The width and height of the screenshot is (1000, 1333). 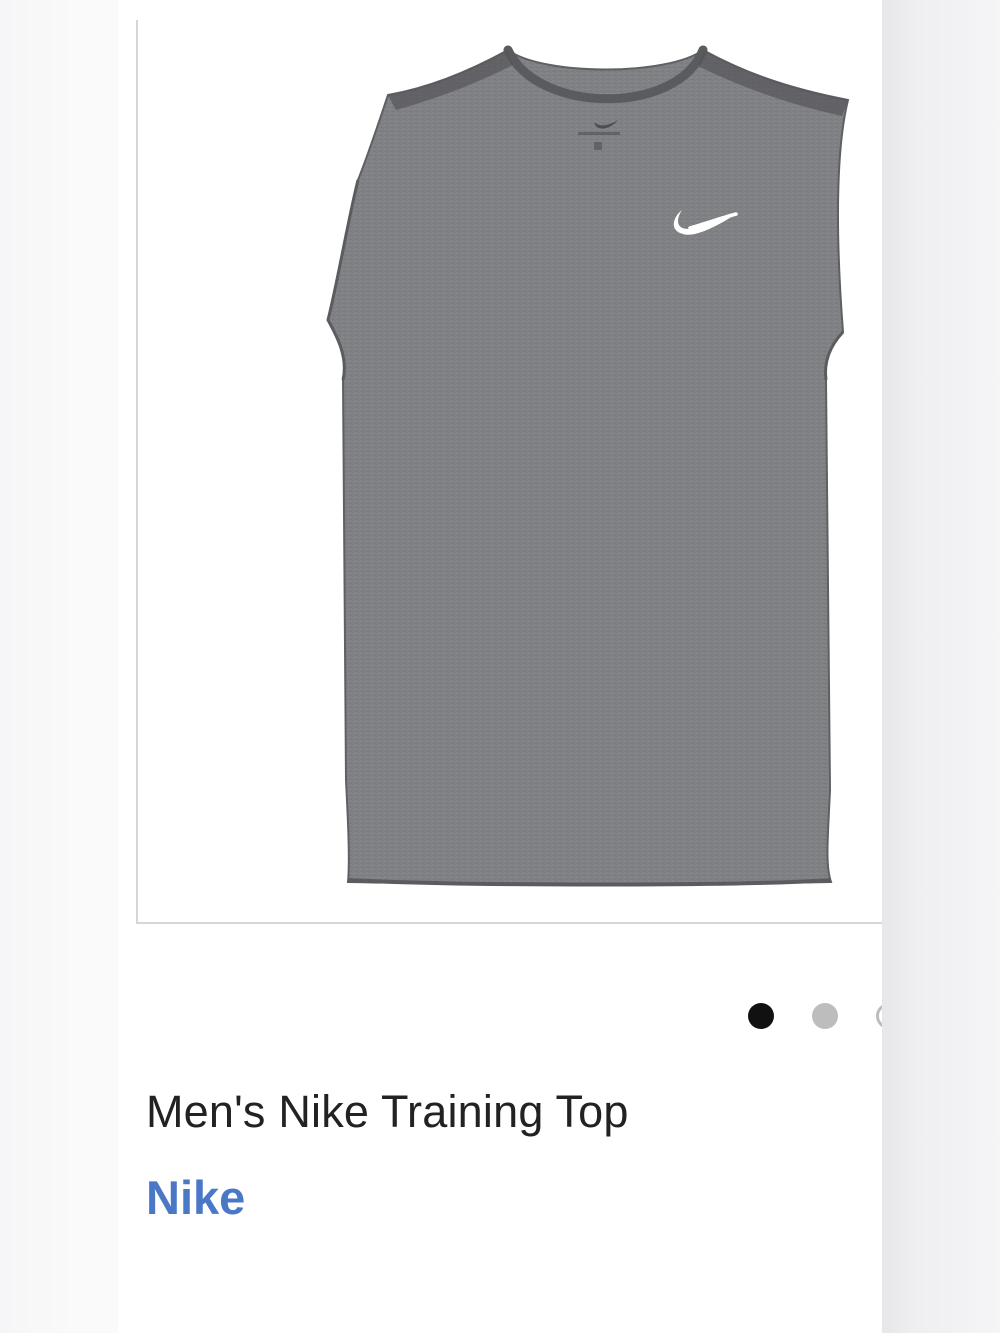 I want to click on background-shade, so click(x=941, y=666).